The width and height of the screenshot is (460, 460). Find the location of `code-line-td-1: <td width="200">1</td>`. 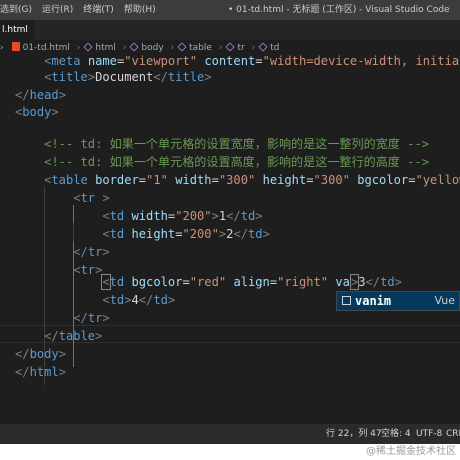

code-line-td-1: <td width="200">1</td> is located at coordinates (182, 216).